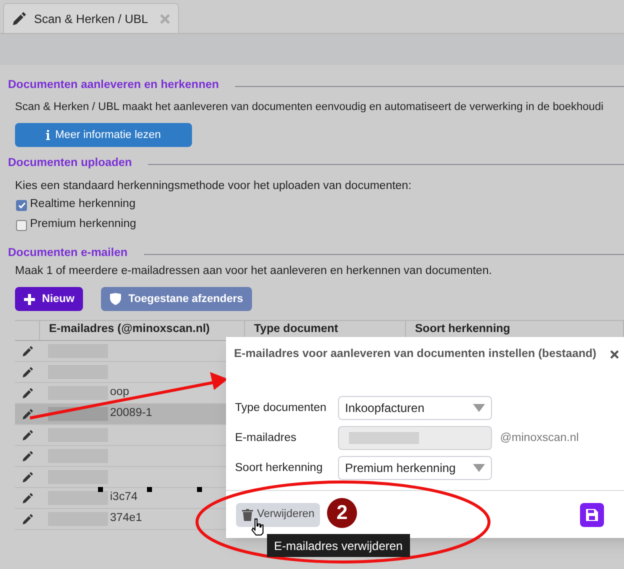 Image resolution: width=624 pixels, height=569 pixels. What do you see at coordinates (70, 164) in the screenshot?
I see `section-heading: Documenten uploaden` at bounding box center [70, 164].